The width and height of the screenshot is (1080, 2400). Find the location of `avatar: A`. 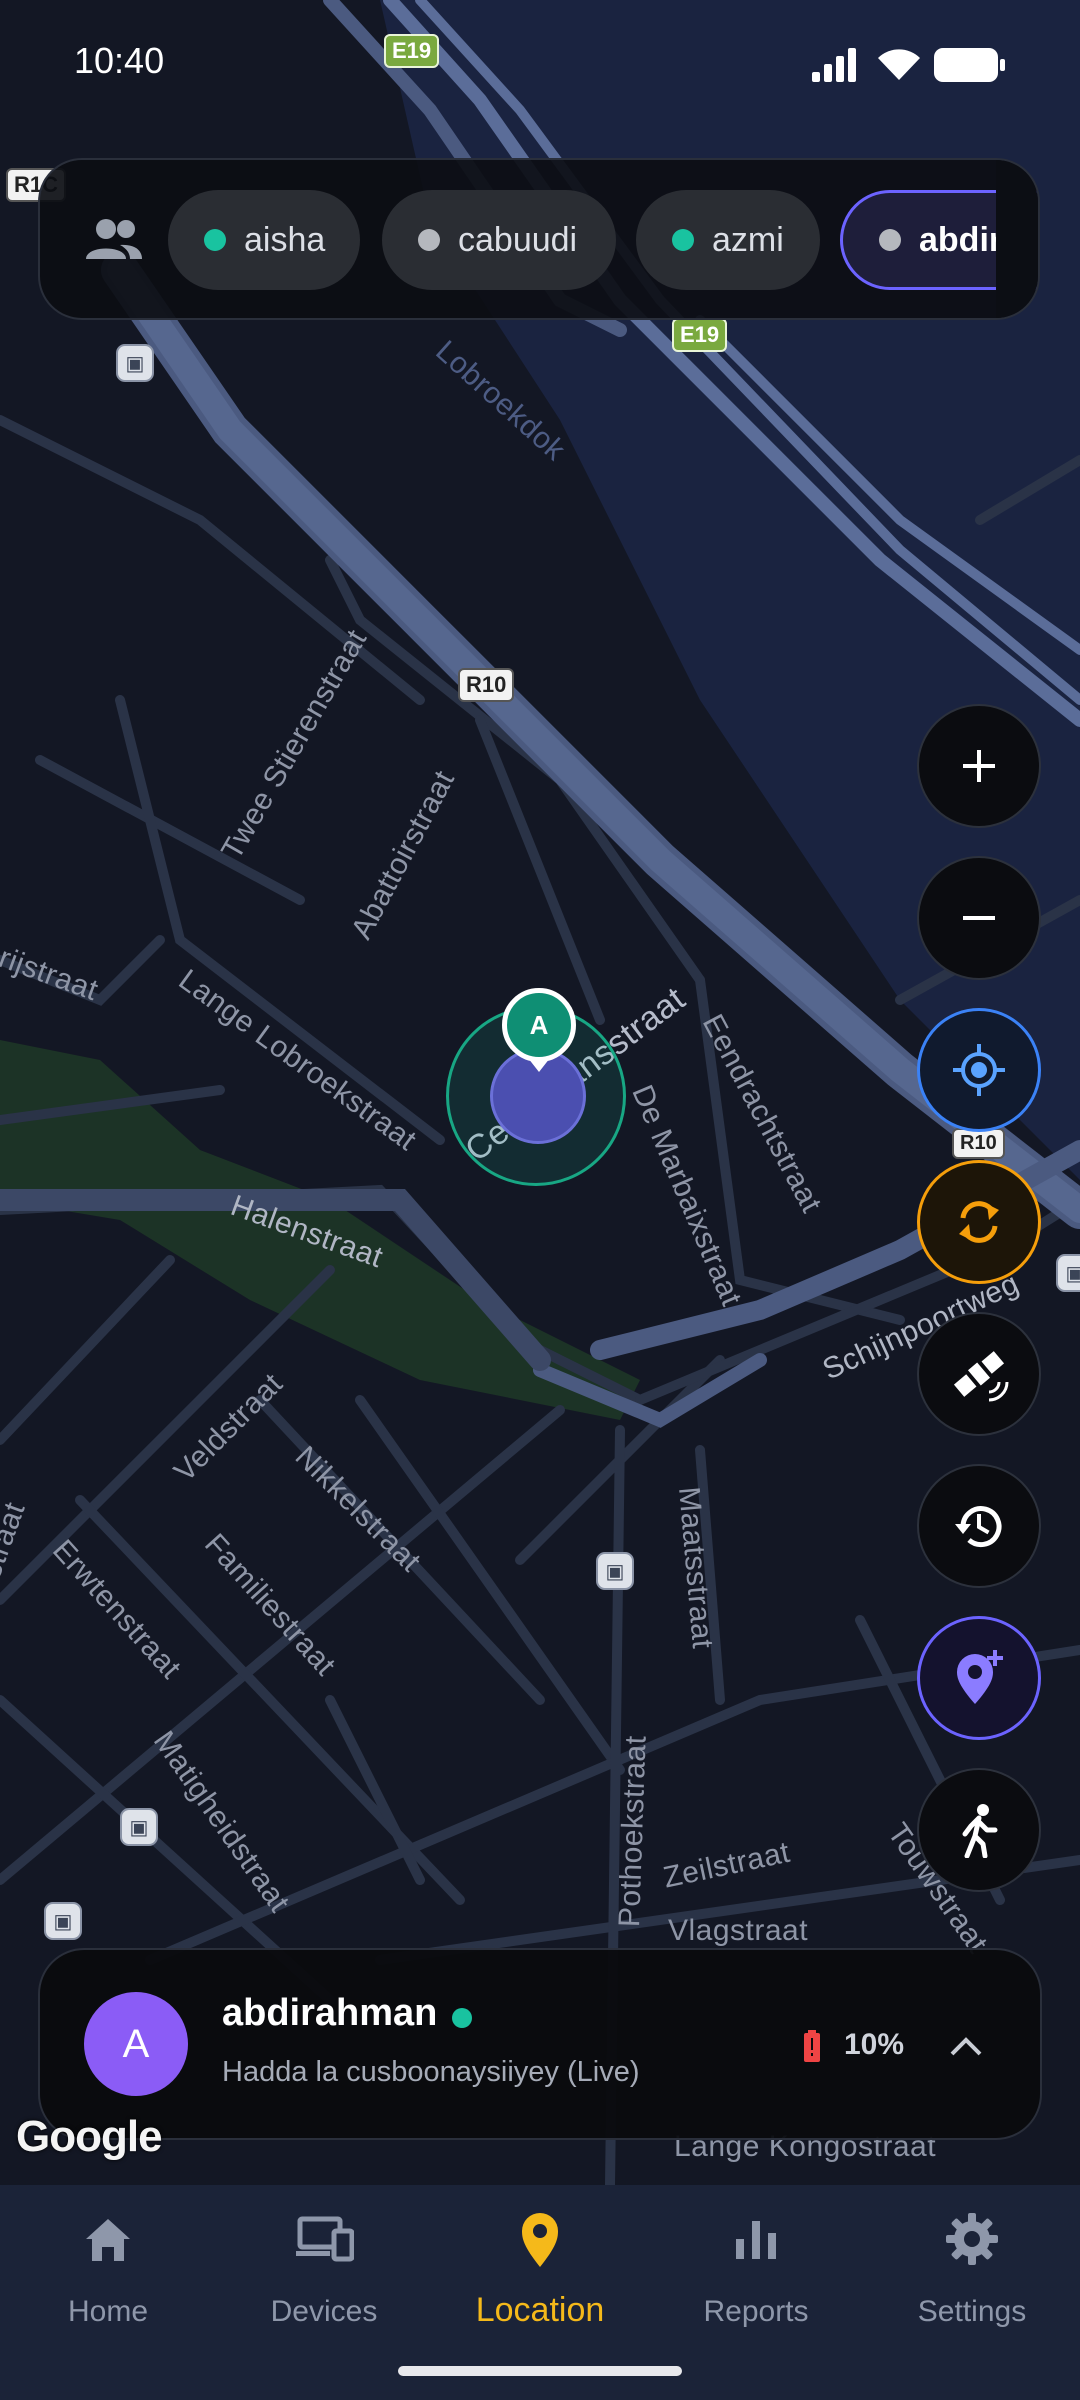

avatar: A is located at coordinates (136, 2044).